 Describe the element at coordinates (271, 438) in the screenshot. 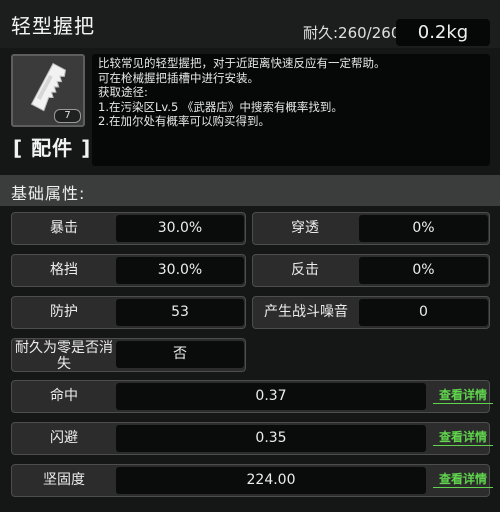

I see `stat-value: 0.35` at that location.